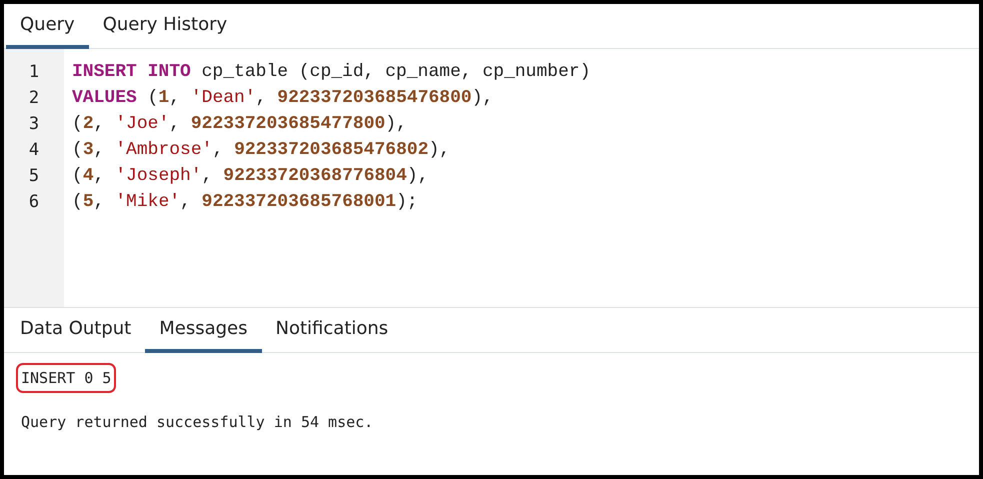 The height and width of the screenshot is (479, 983). What do you see at coordinates (331, 72) in the screenshot?
I see `code-line: INSERT INTO cp_table (cp_id, cp_name, cp_number)` at bounding box center [331, 72].